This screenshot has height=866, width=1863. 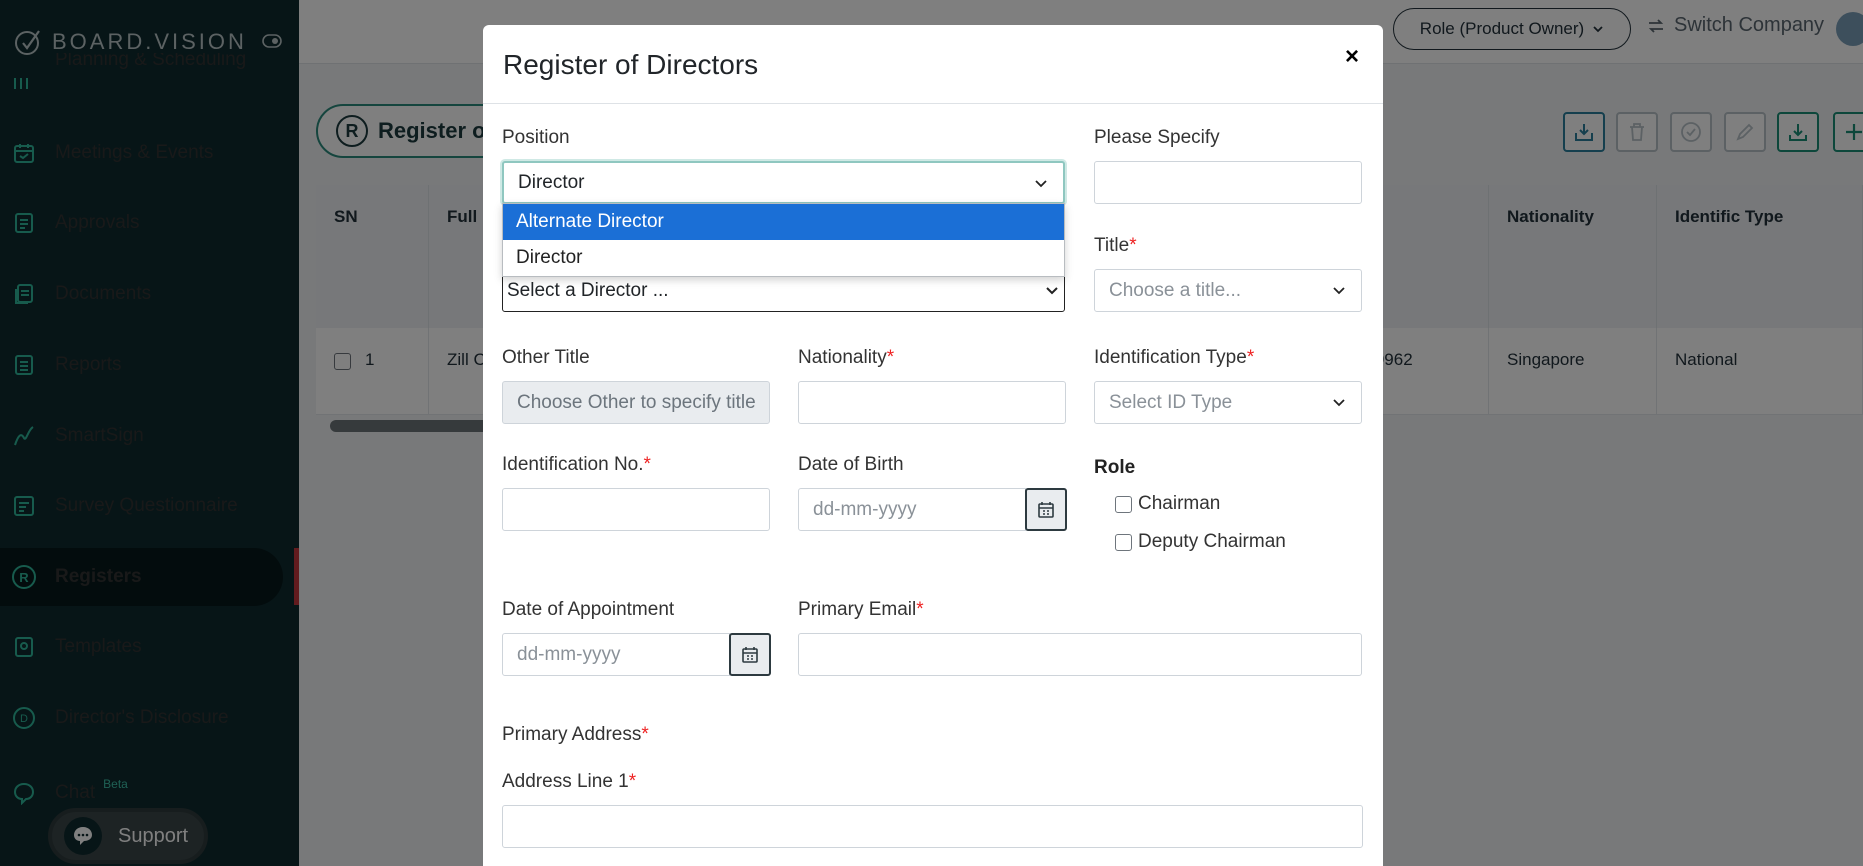 I want to click on position-dropdown: Alternate Director Director, so click(x=783, y=240).